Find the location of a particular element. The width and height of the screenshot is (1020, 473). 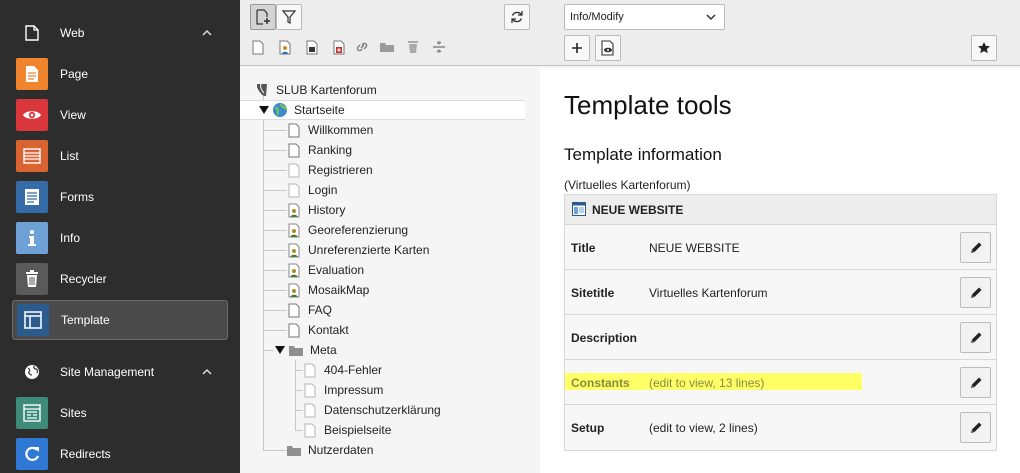

function-menu-select: Info/Modify is located at coordinates (644, 17).